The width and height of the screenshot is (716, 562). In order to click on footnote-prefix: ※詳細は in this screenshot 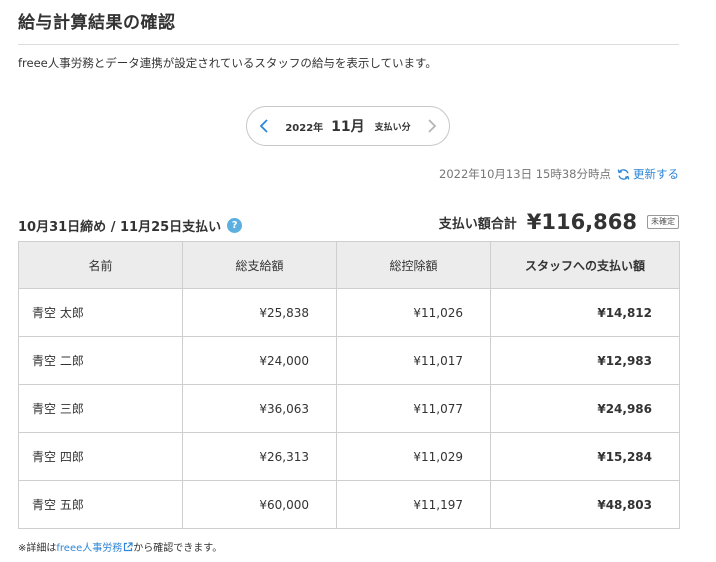, I will do `click(37, 548)`.